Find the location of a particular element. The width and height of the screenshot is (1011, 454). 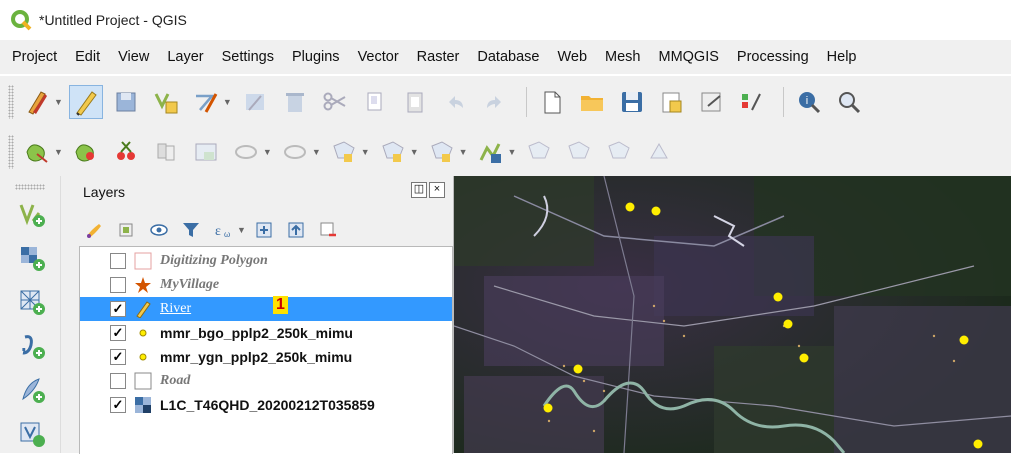

add-part-button is located at coordinates (442, 152).